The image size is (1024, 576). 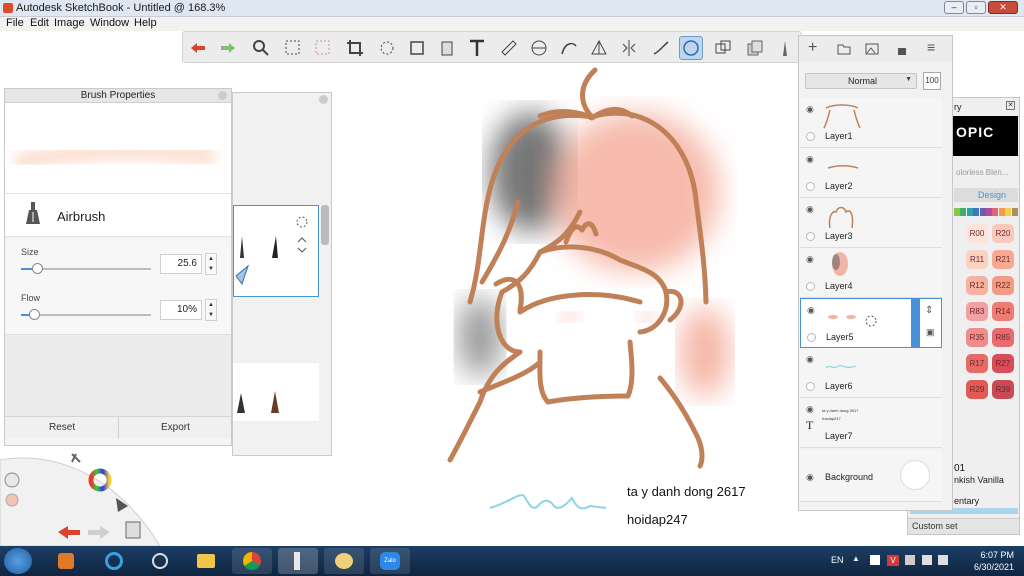 I want to click on copic-swatch: R20, so click(x=1003, y=233).